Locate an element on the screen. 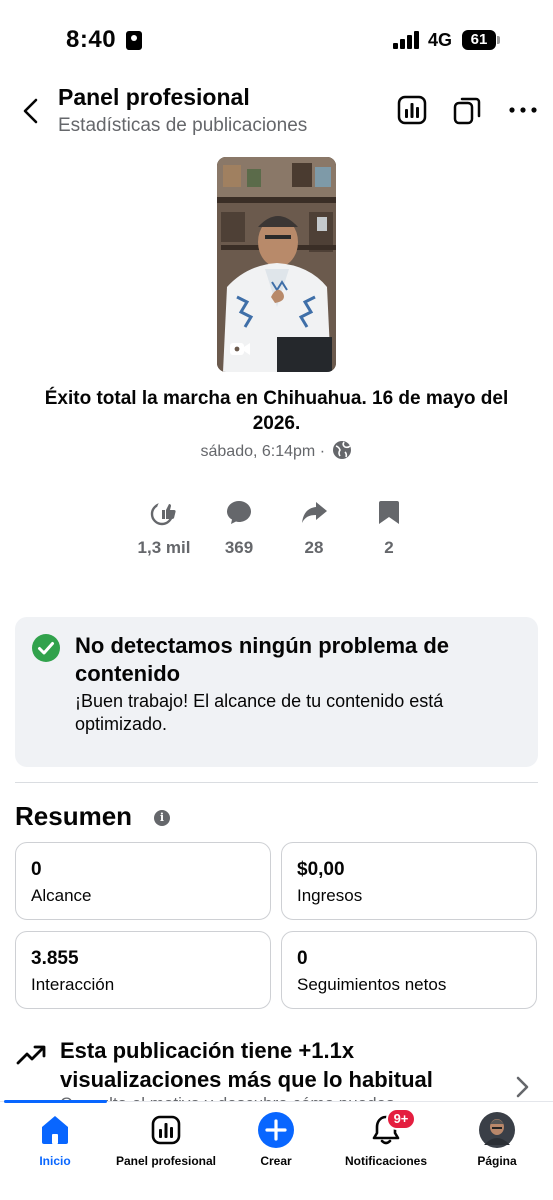 The height and width of the screenshot is (1200, 553). more-options-icon is located at coordinates (523, 110).